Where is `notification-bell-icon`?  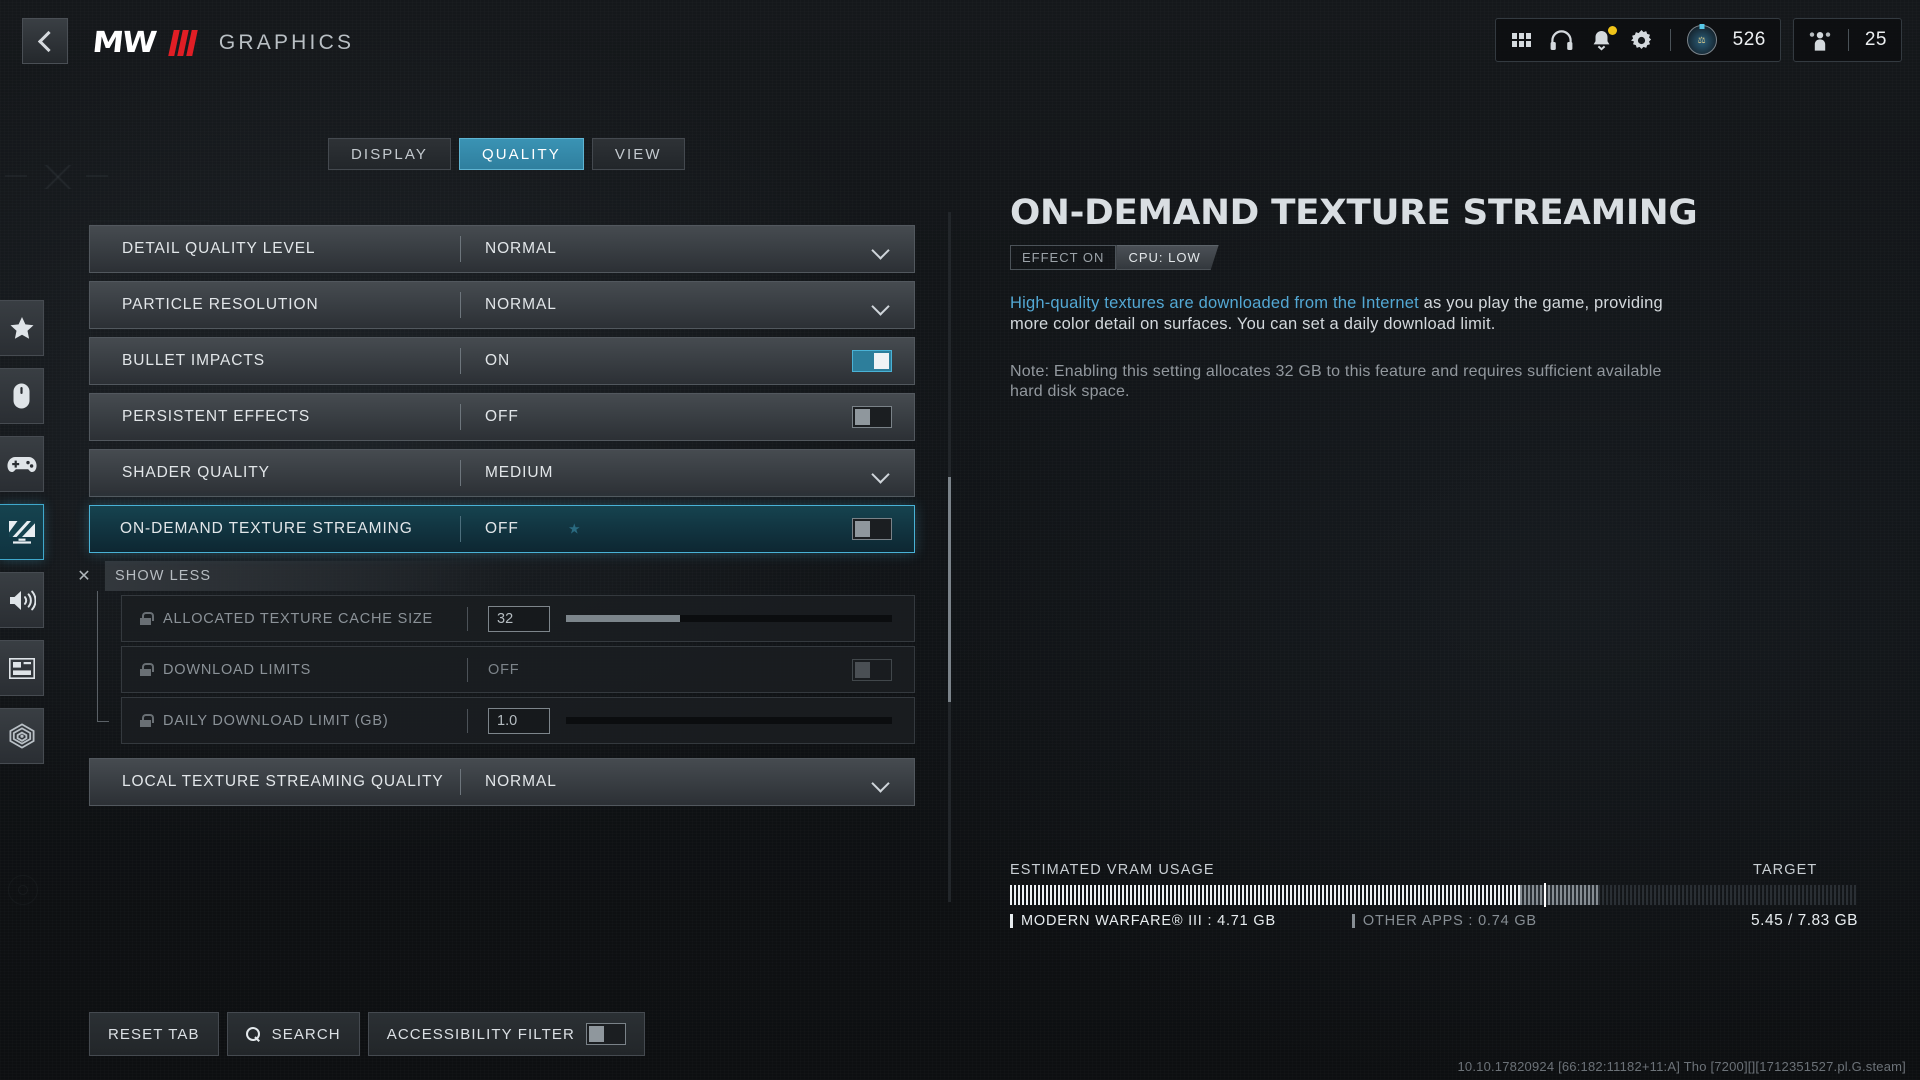 notification-bell-icon is located at coordinates (1603, 39).